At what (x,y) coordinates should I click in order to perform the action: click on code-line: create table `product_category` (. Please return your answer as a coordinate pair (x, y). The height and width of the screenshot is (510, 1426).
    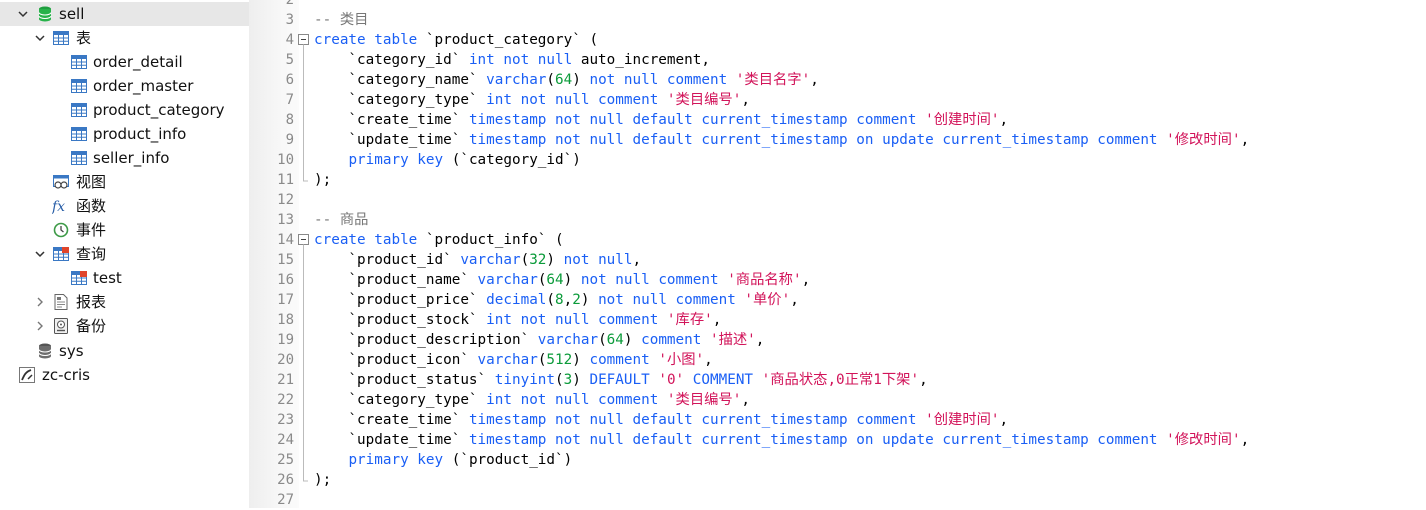
    Looking at the image, I should click on (456, 40).